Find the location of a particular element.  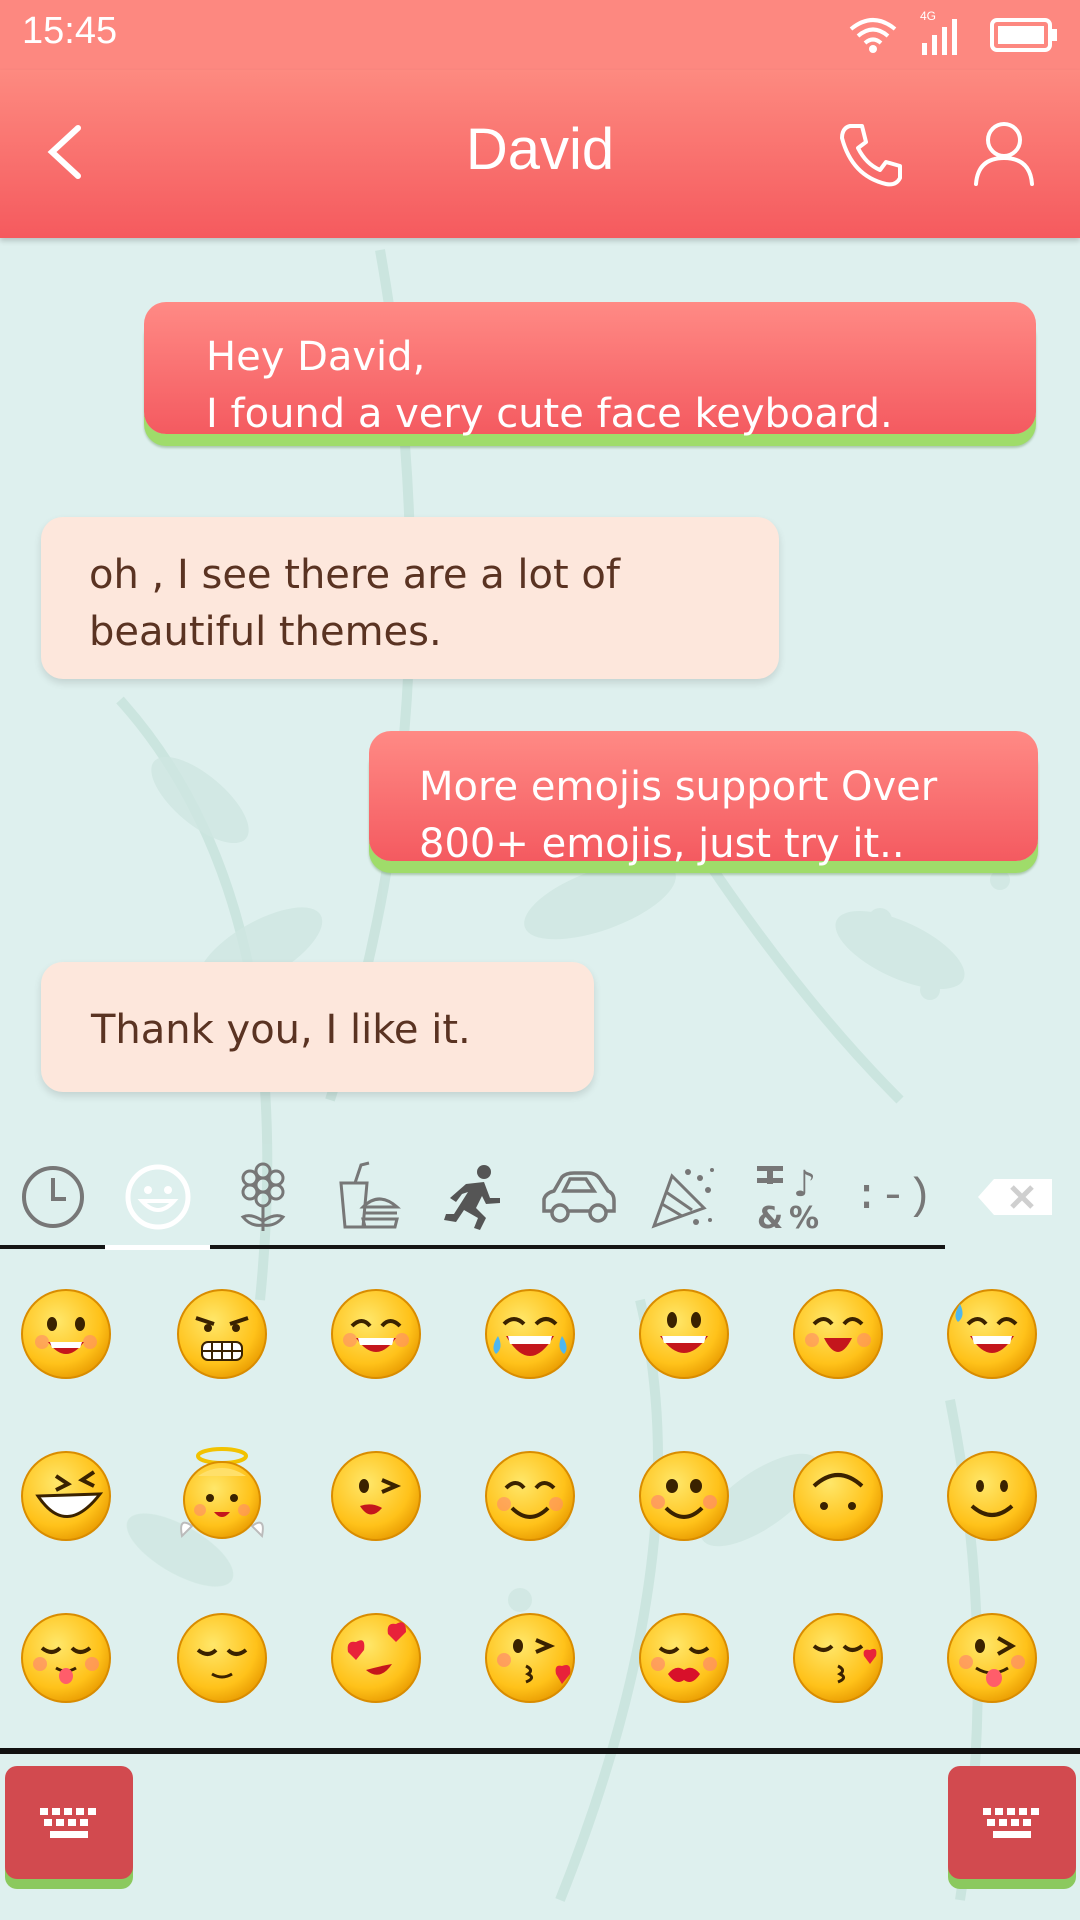

app-bar: David is located at coordinates (540, 154).